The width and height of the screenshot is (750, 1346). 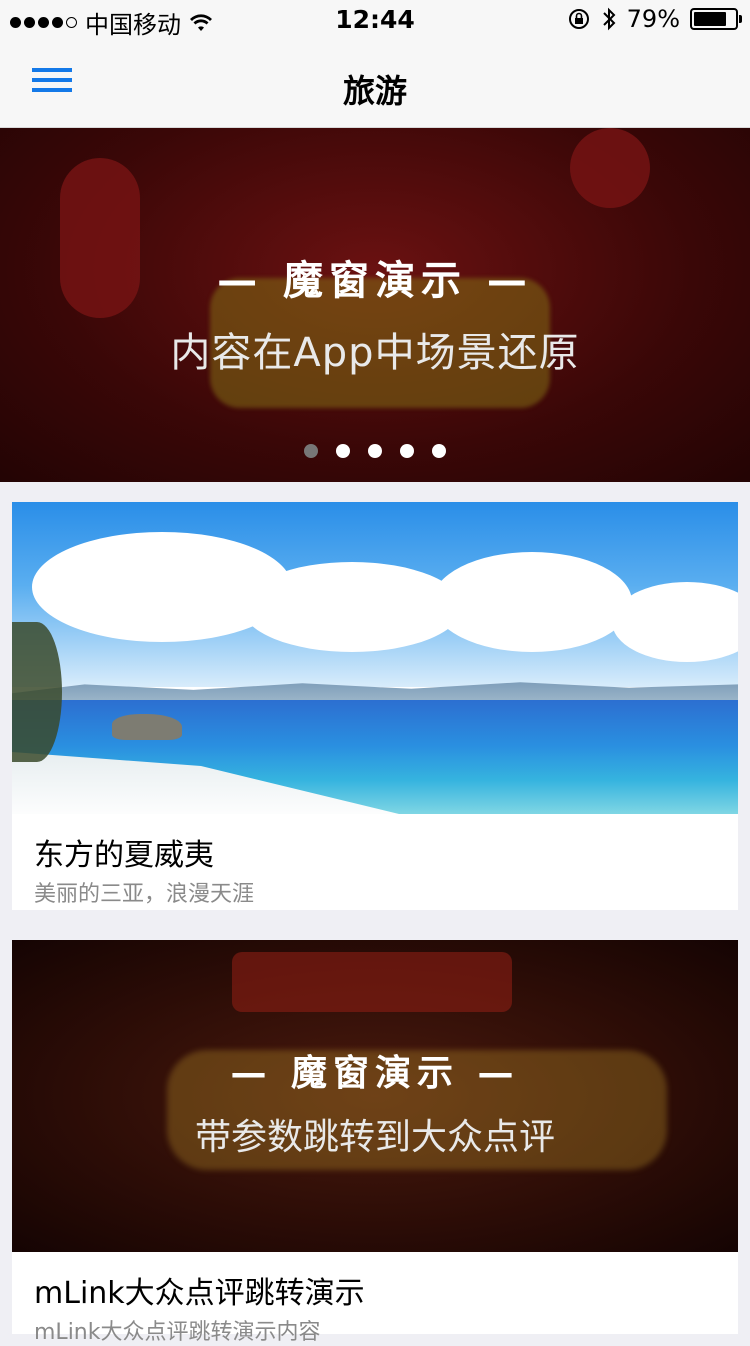 What do you see at coordinates (609, 19) in the screenshot?
I see `bluetooth-icon` at bounding box center [609, 19].